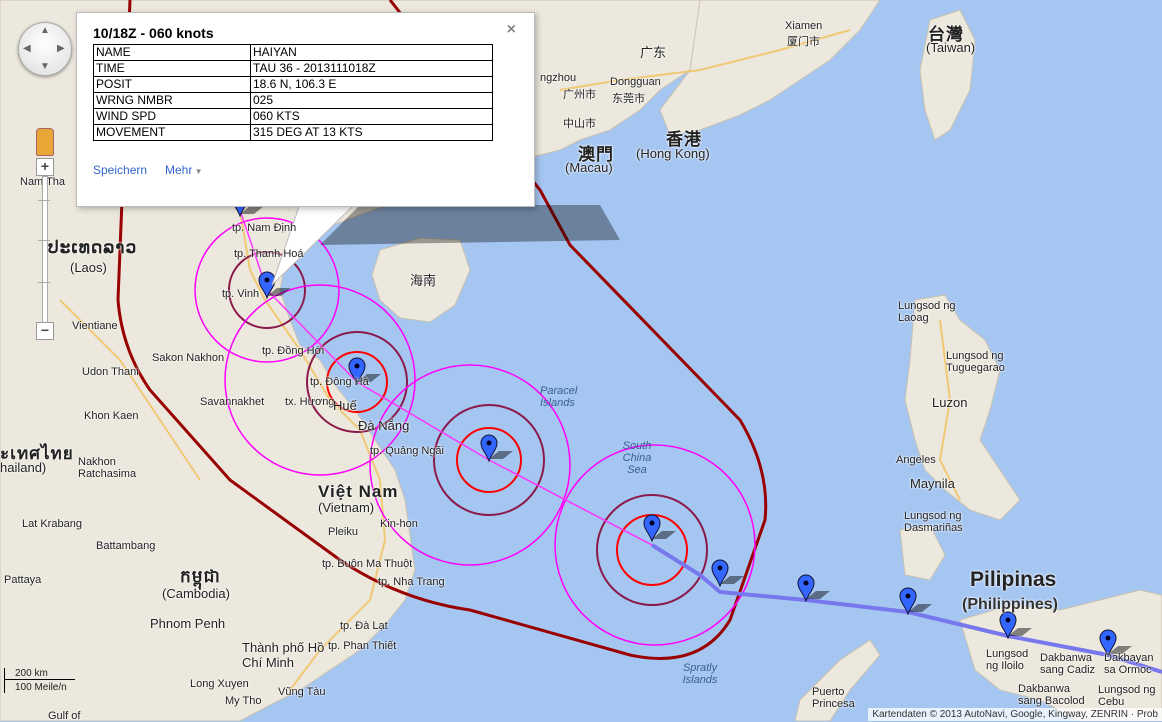 The image size is (1162, 722). Describe the element at coordinates (243, 701) in the screenshot. I see `label-my-tho: My Tho` at that location.